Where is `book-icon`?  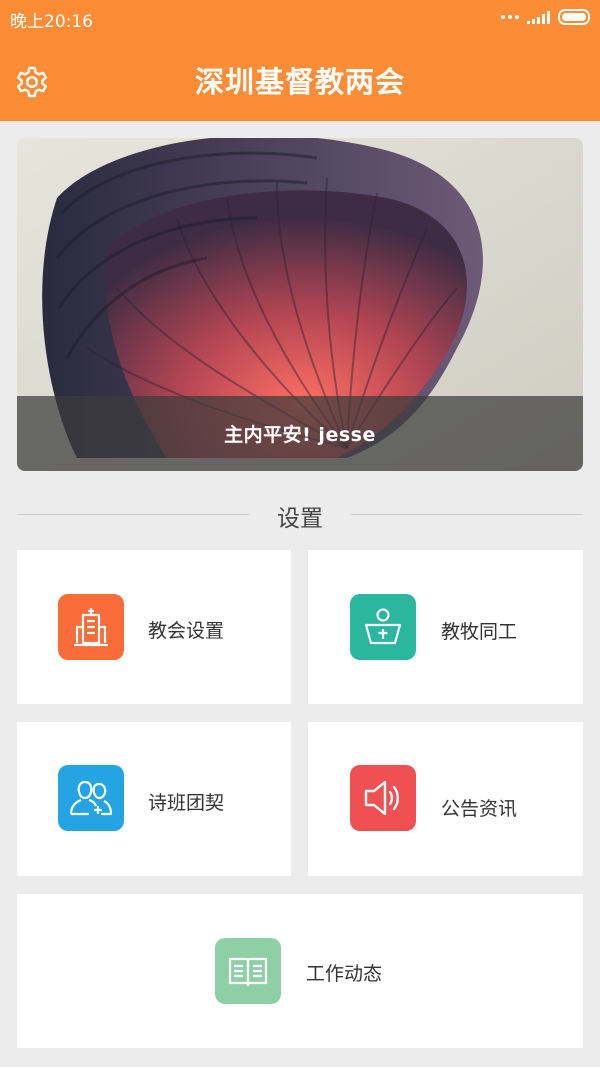 book-icon is located at coordinates (248, 972).